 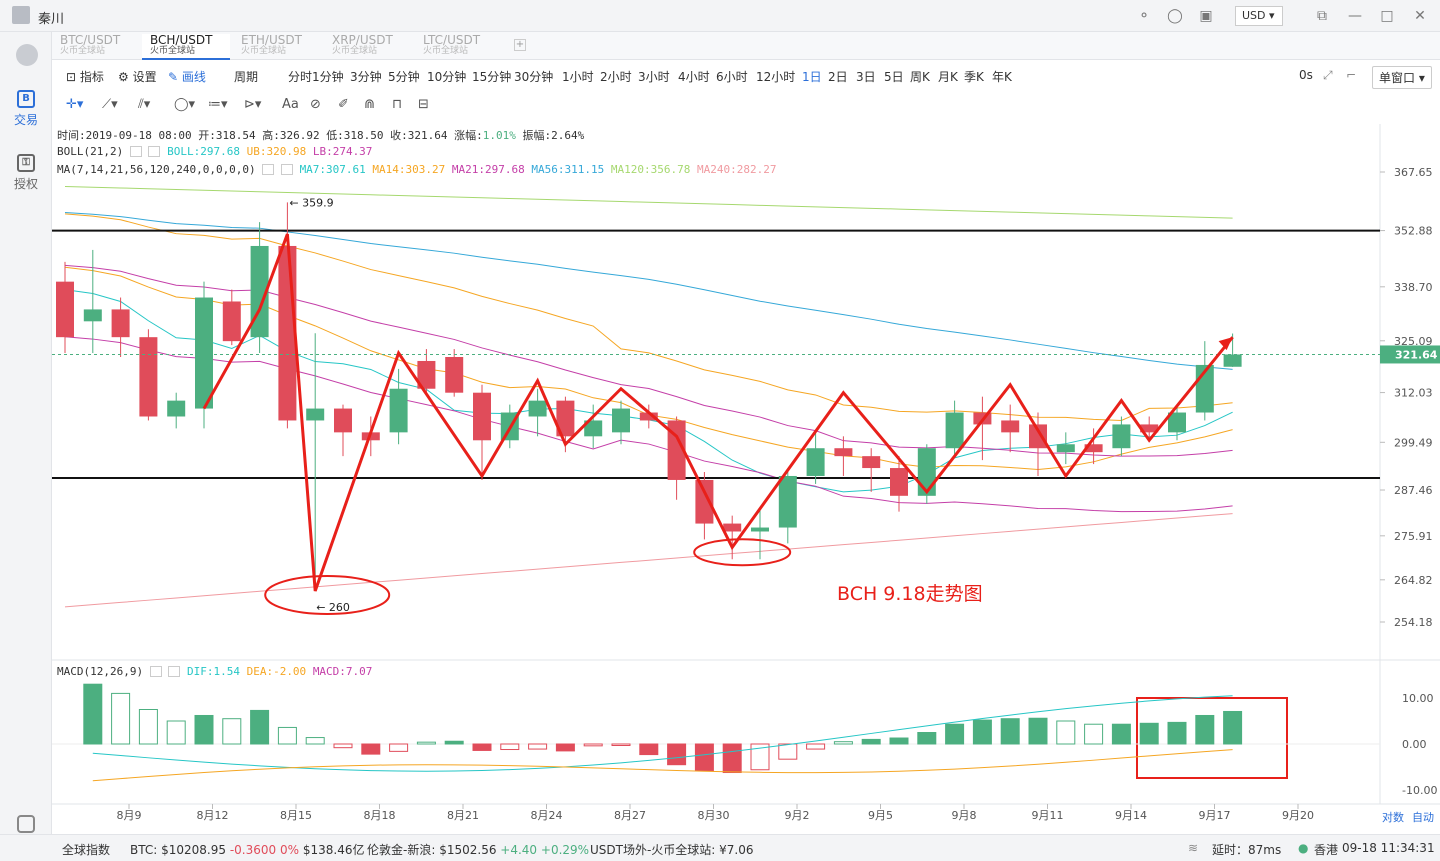 I want to click on ma14-value: MA14:303.27, so click(x=409, y=169).